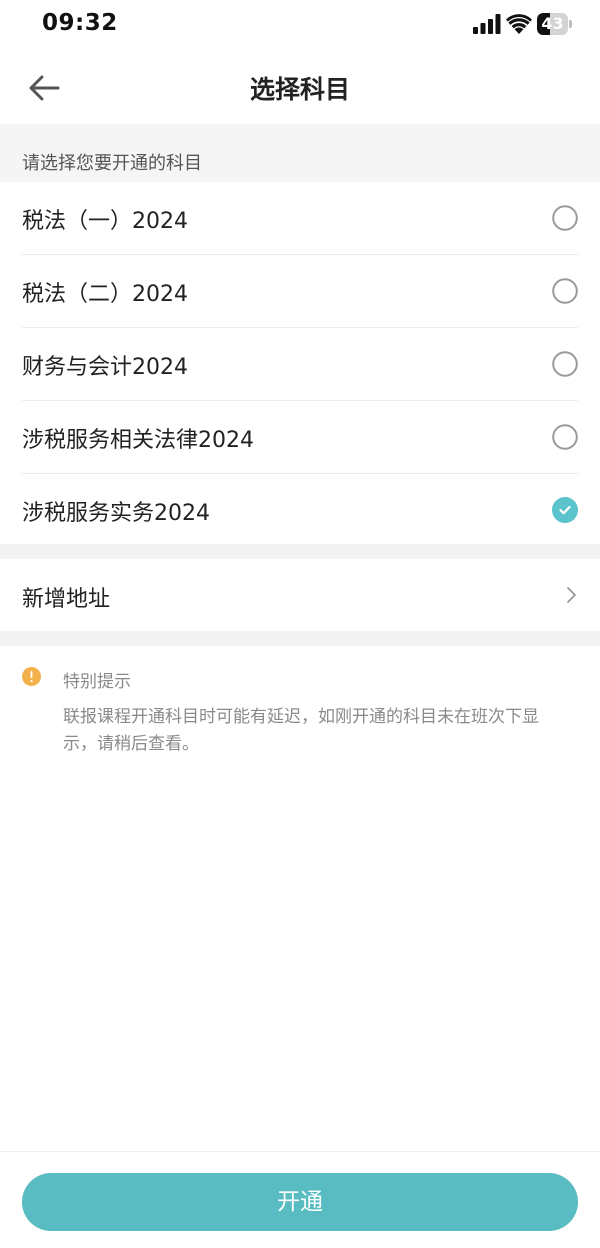 This screenshot has height=1248, width=600. I want to click on battery-icon: 43, so click(555, 24).